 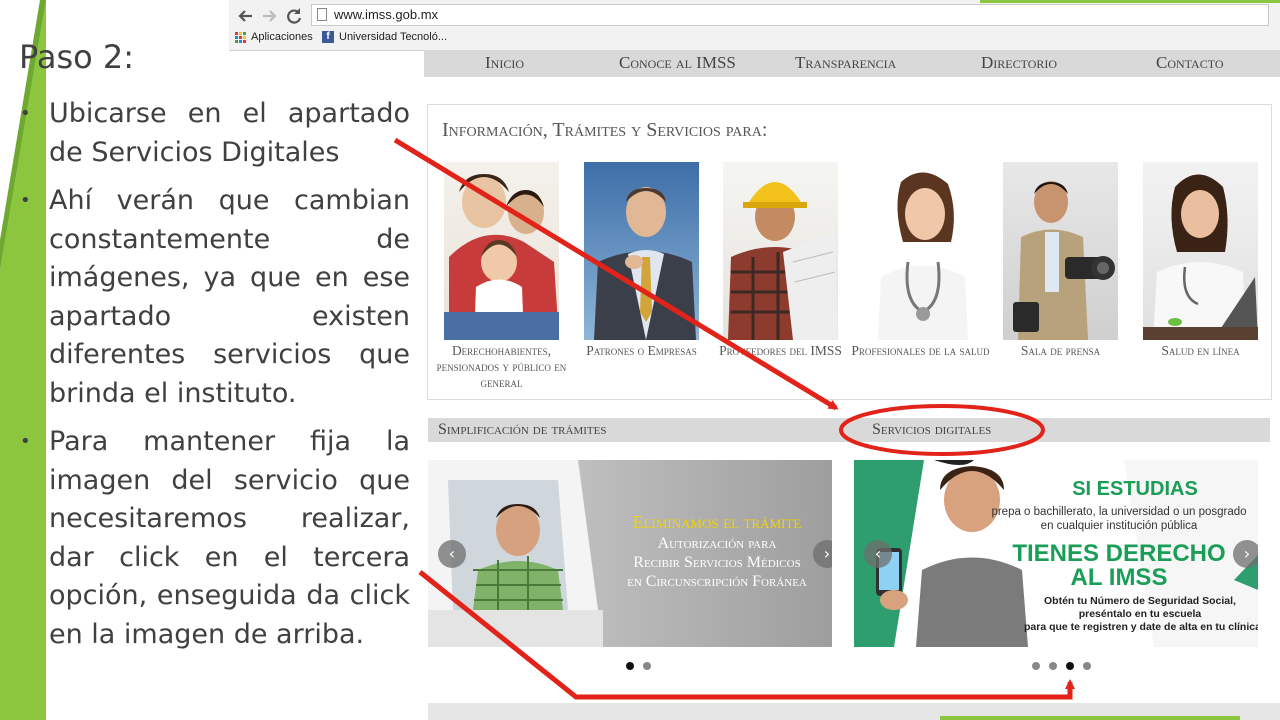 I want to click on banner-foot2: preséntalo en tu escuela, so click(x=1140, y=614).